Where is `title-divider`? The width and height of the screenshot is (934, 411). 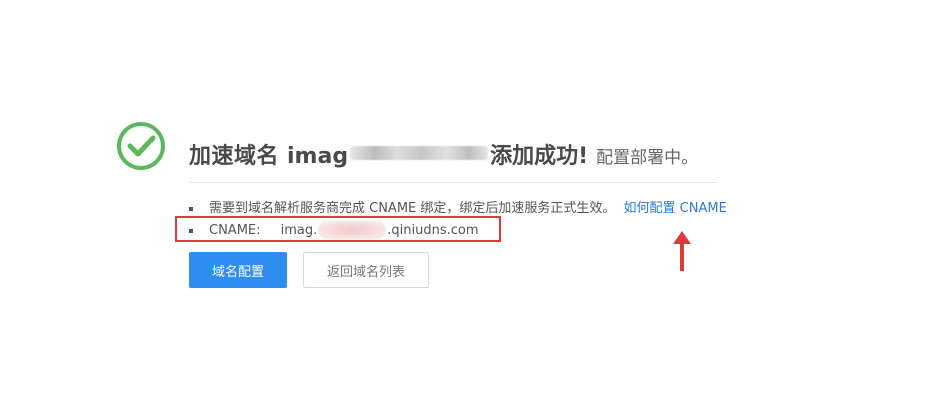
title-divider is located at coordinates (453, 182).